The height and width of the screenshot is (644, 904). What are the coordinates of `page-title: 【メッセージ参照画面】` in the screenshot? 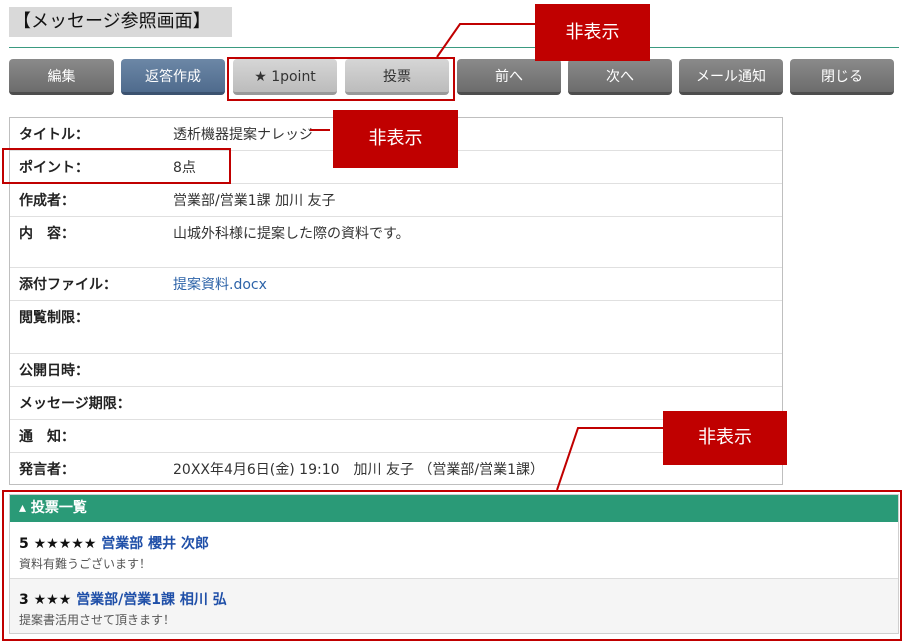 It's located at (120, 22).